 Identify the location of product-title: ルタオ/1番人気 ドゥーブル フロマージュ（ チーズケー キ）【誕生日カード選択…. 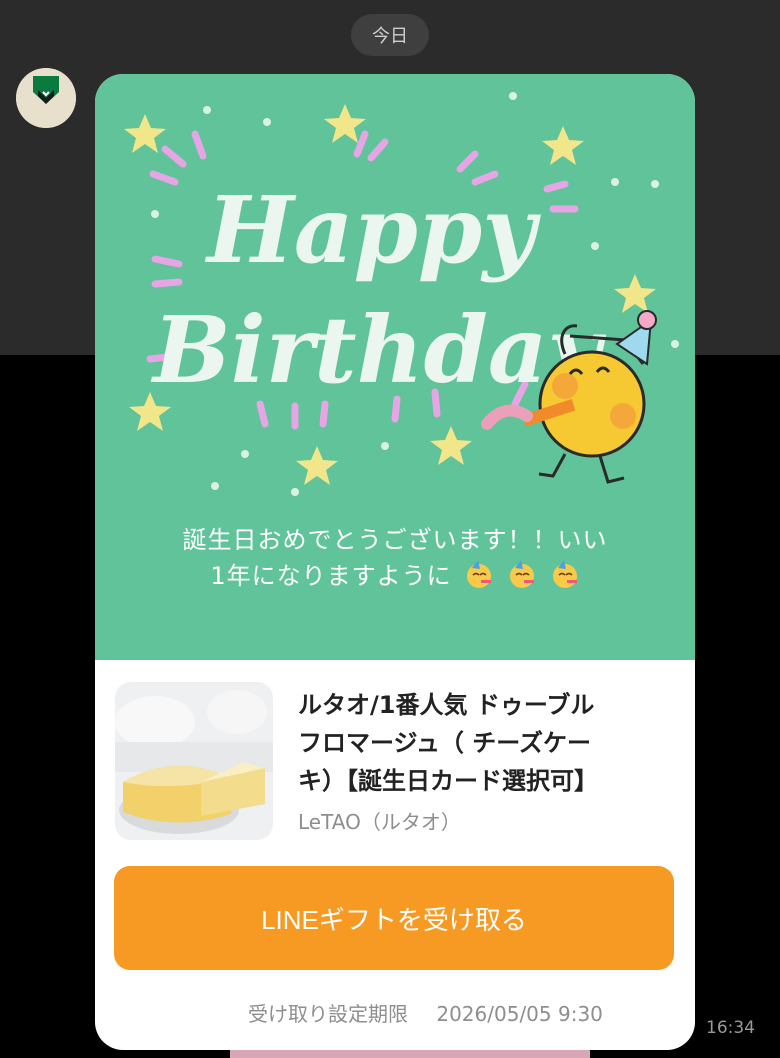
(488, 743).